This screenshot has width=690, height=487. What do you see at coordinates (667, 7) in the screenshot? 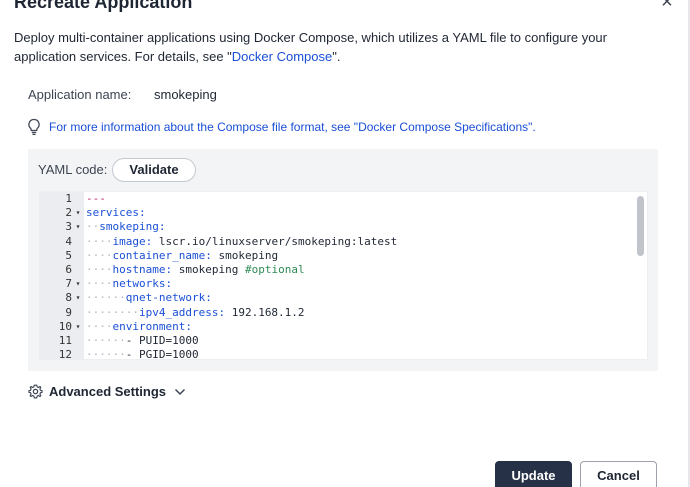
I see `close-icon: ×` at bounding box center [667, 7].